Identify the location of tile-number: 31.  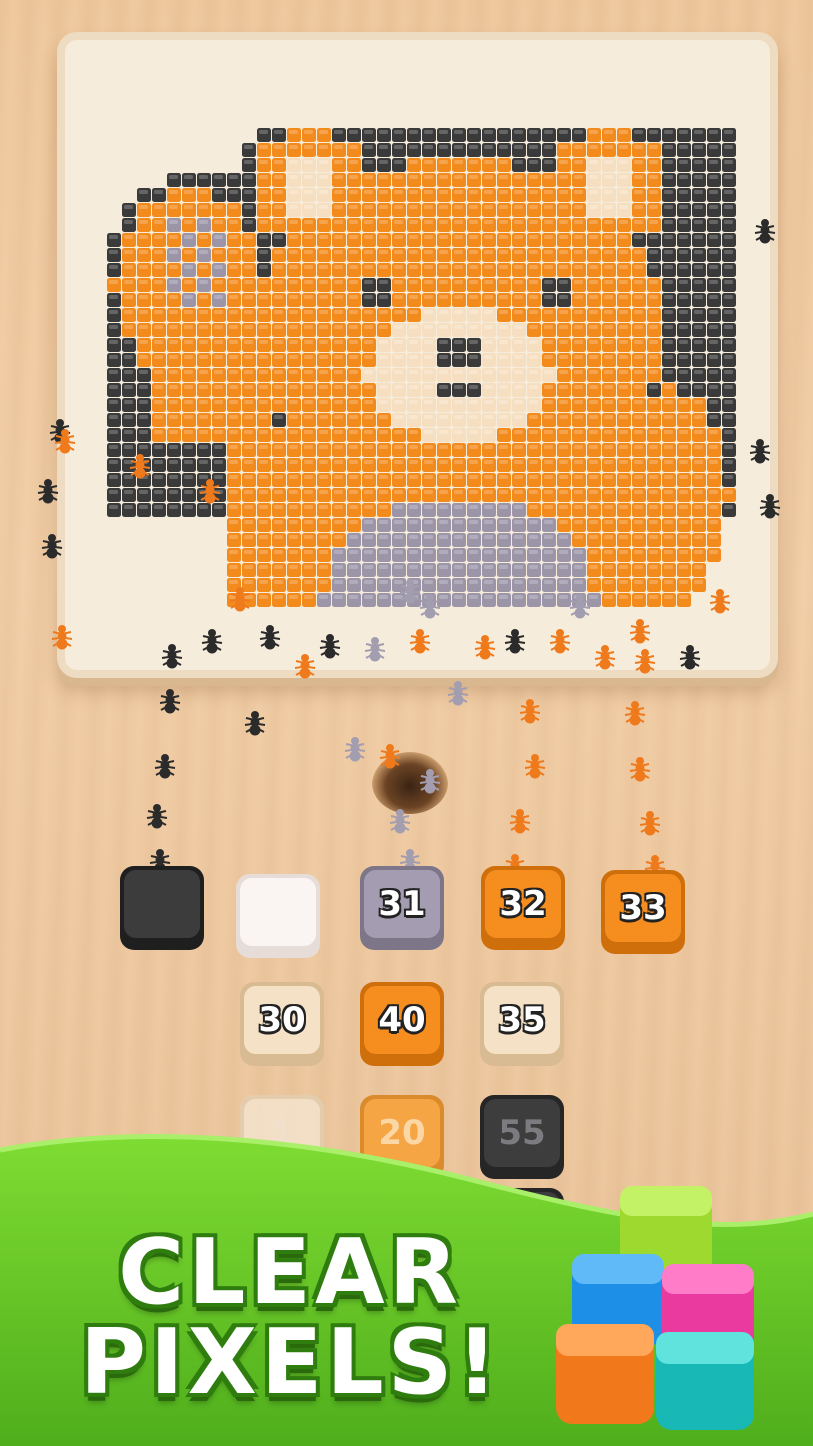
(402, 904).